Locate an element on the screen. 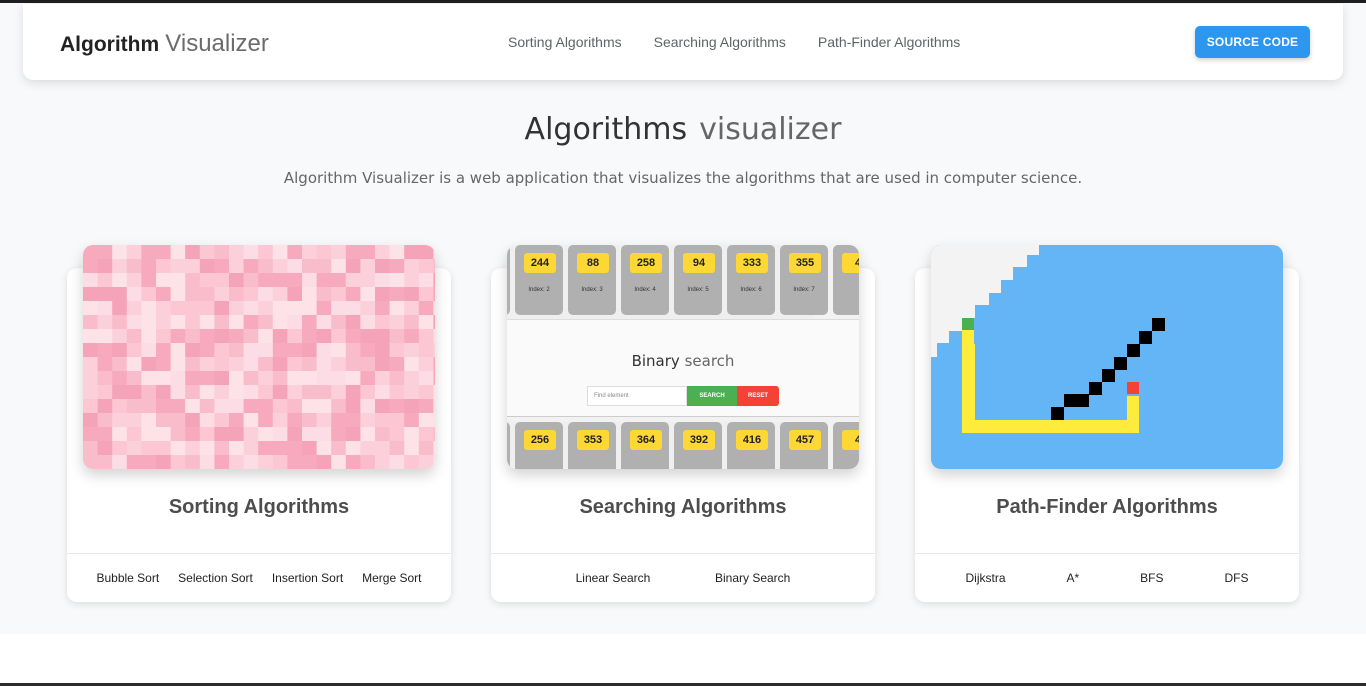  array-cell: 333 Index: 6 is located at coordinates (751, 280).